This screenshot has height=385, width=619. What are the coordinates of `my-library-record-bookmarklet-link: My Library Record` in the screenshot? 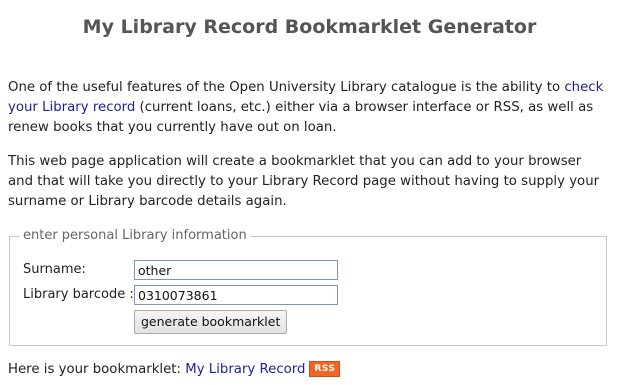 It's located at (245, 369).